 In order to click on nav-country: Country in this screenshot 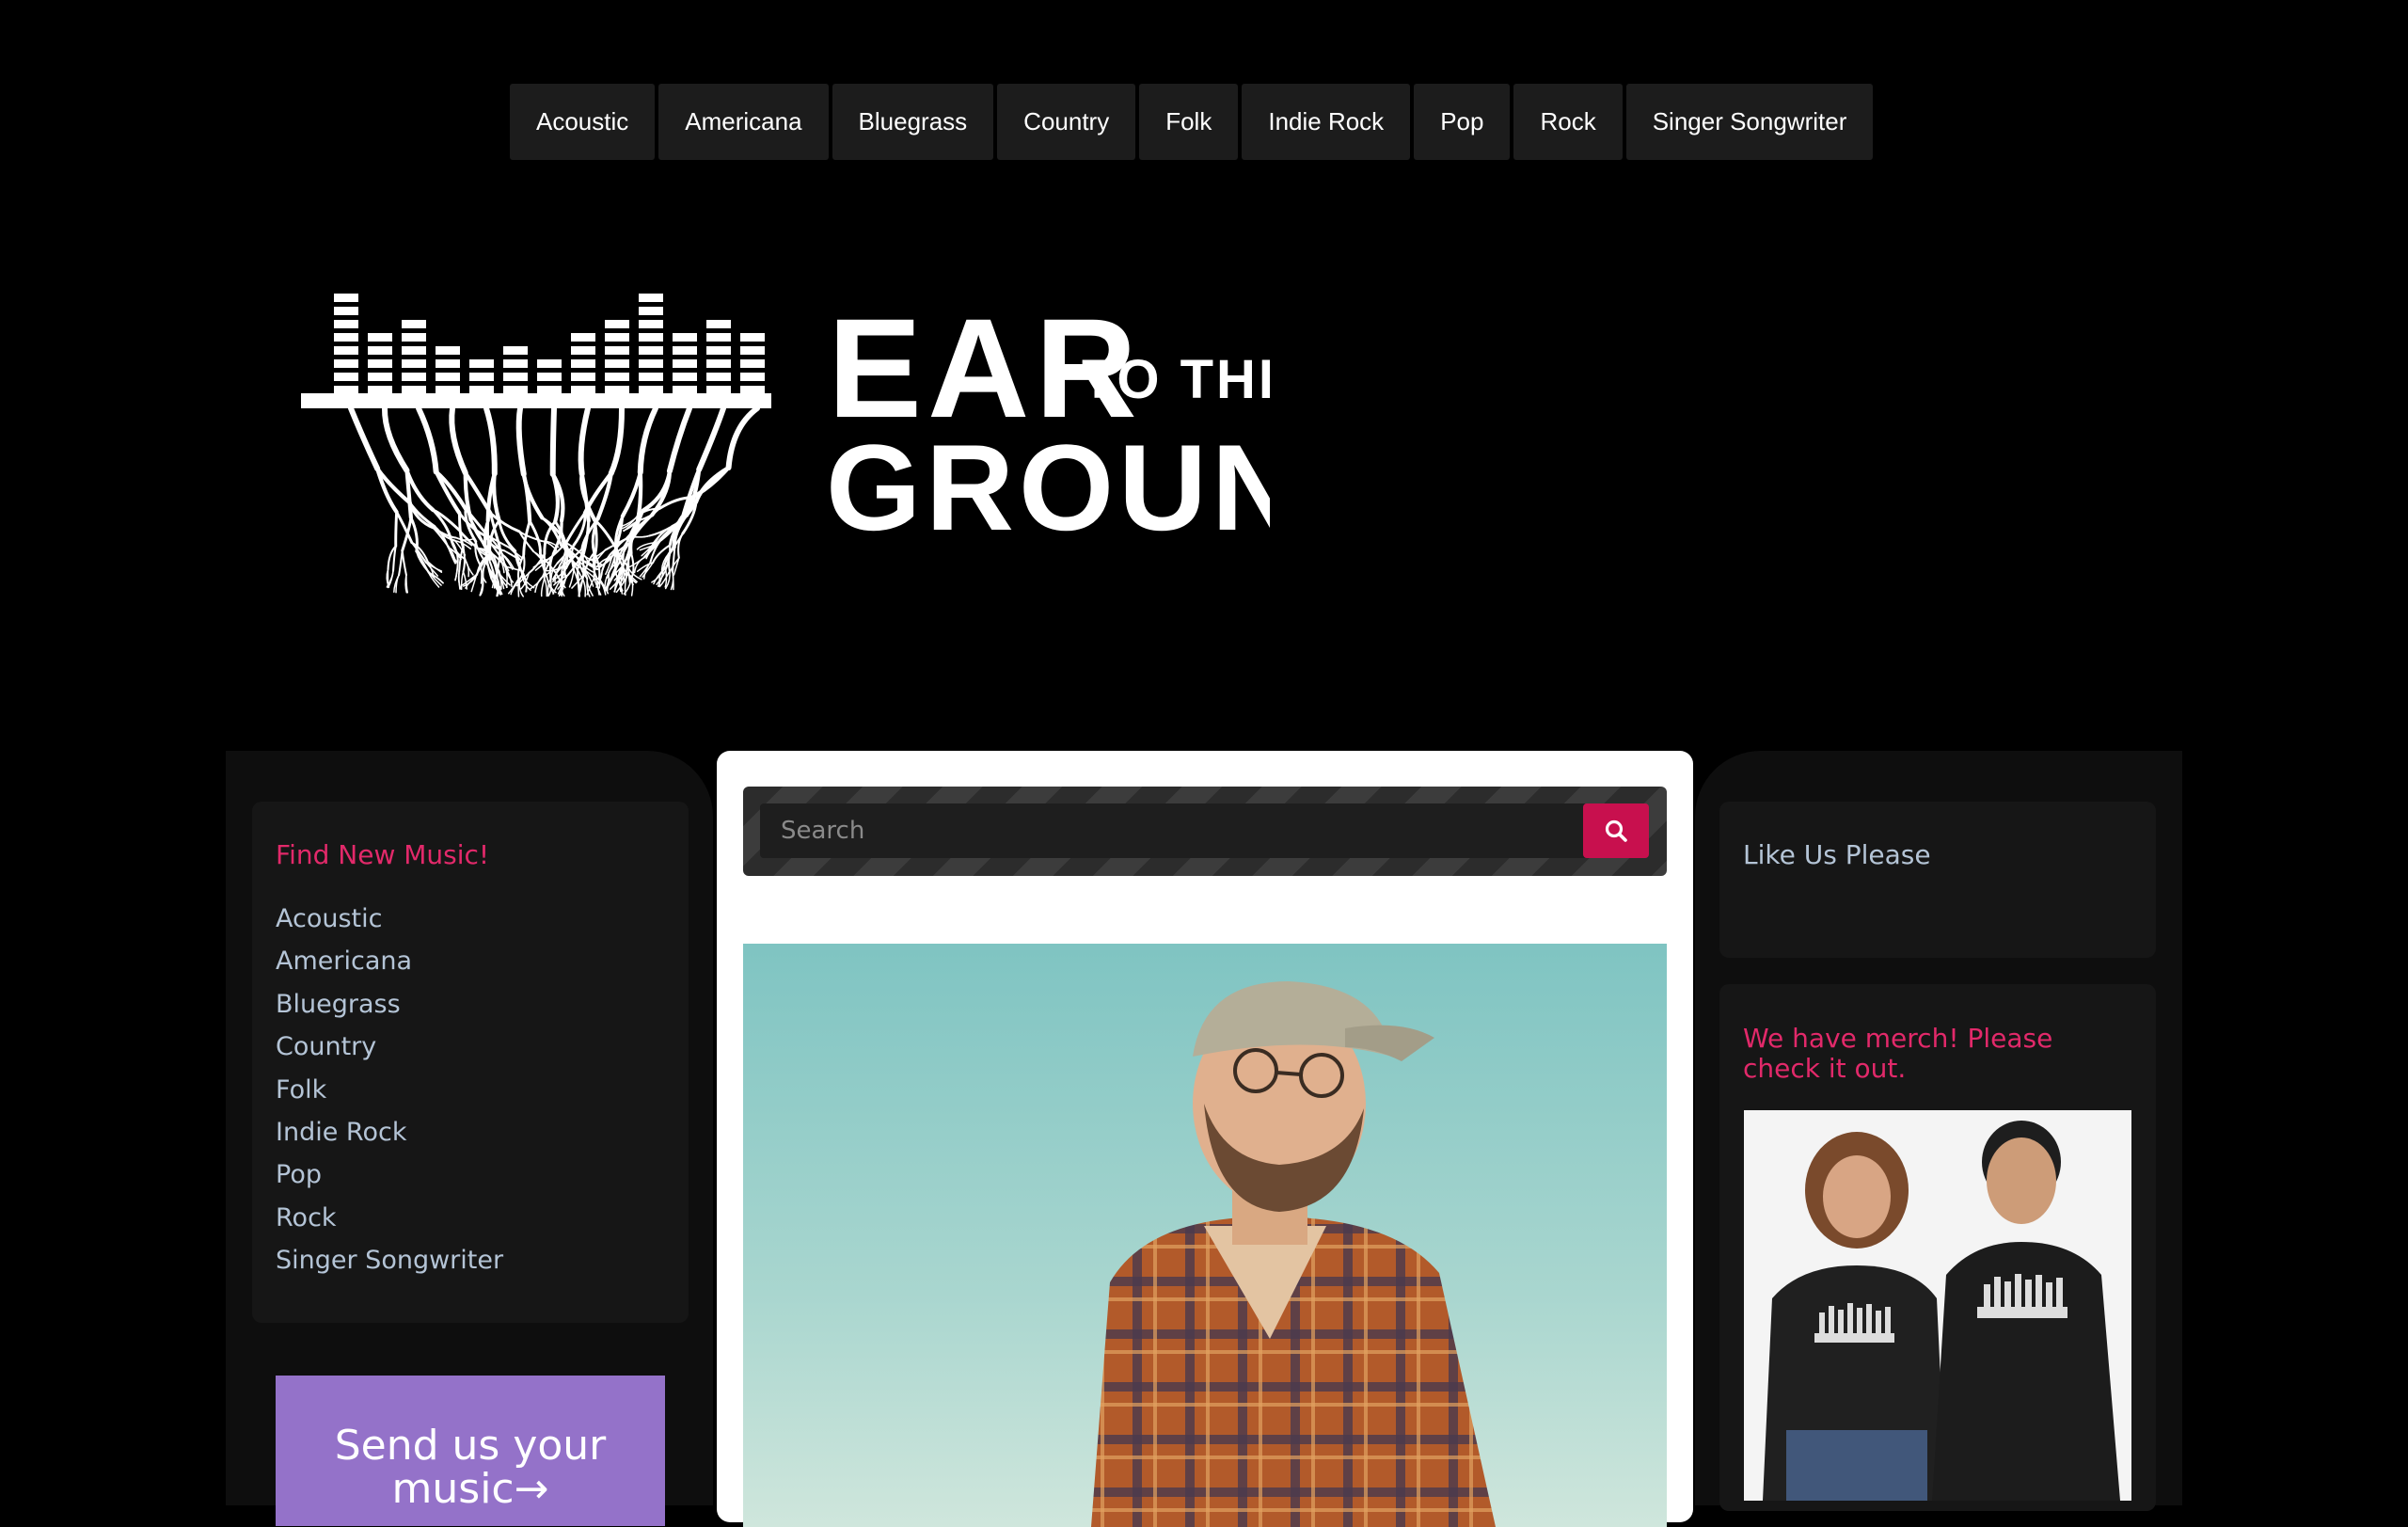, I will do `click(1066, 122)`.